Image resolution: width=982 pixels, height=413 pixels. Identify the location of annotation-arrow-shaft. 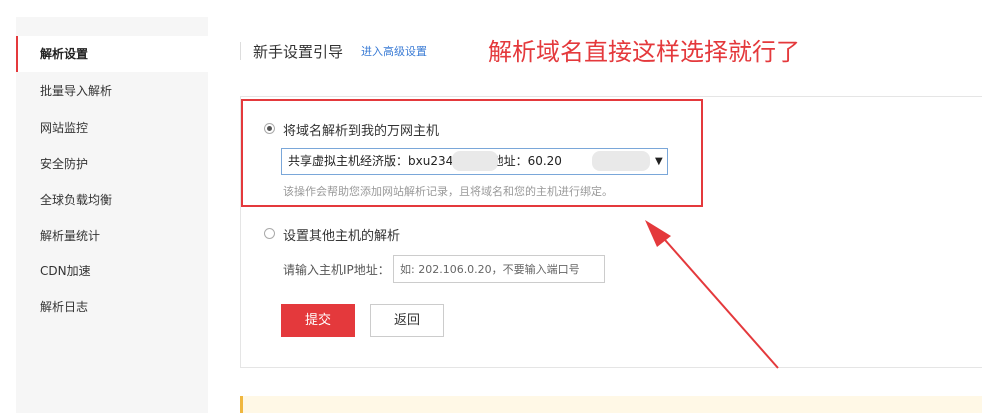
(718, 300).